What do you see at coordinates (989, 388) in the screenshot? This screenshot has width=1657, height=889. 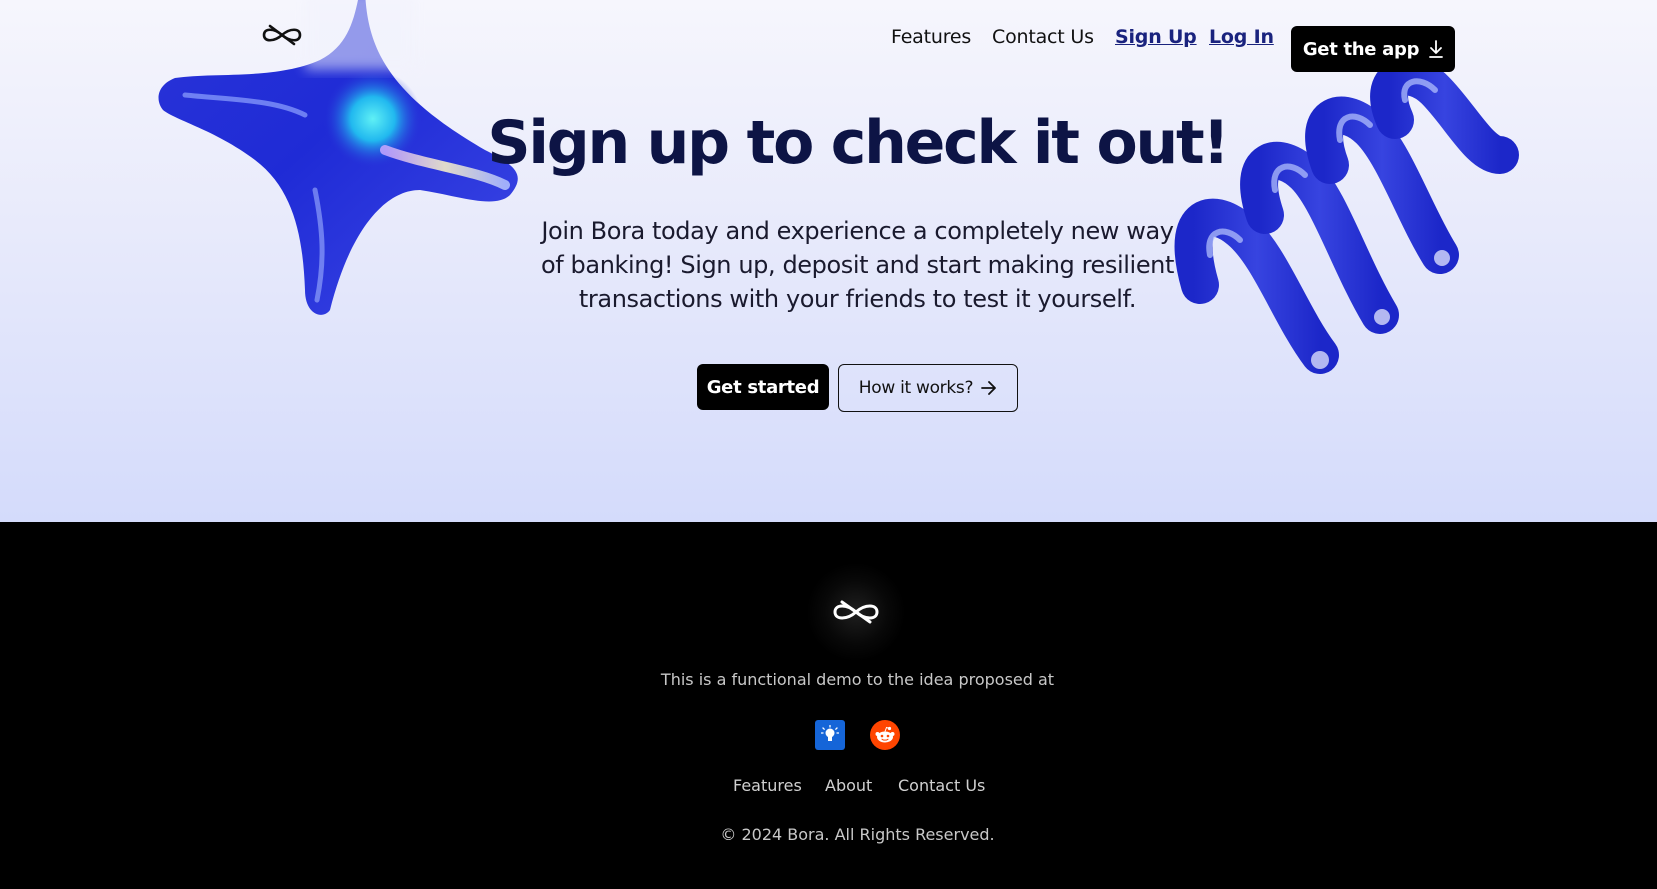 I see `arrow-right-icon` at bounding box center [989, 388].